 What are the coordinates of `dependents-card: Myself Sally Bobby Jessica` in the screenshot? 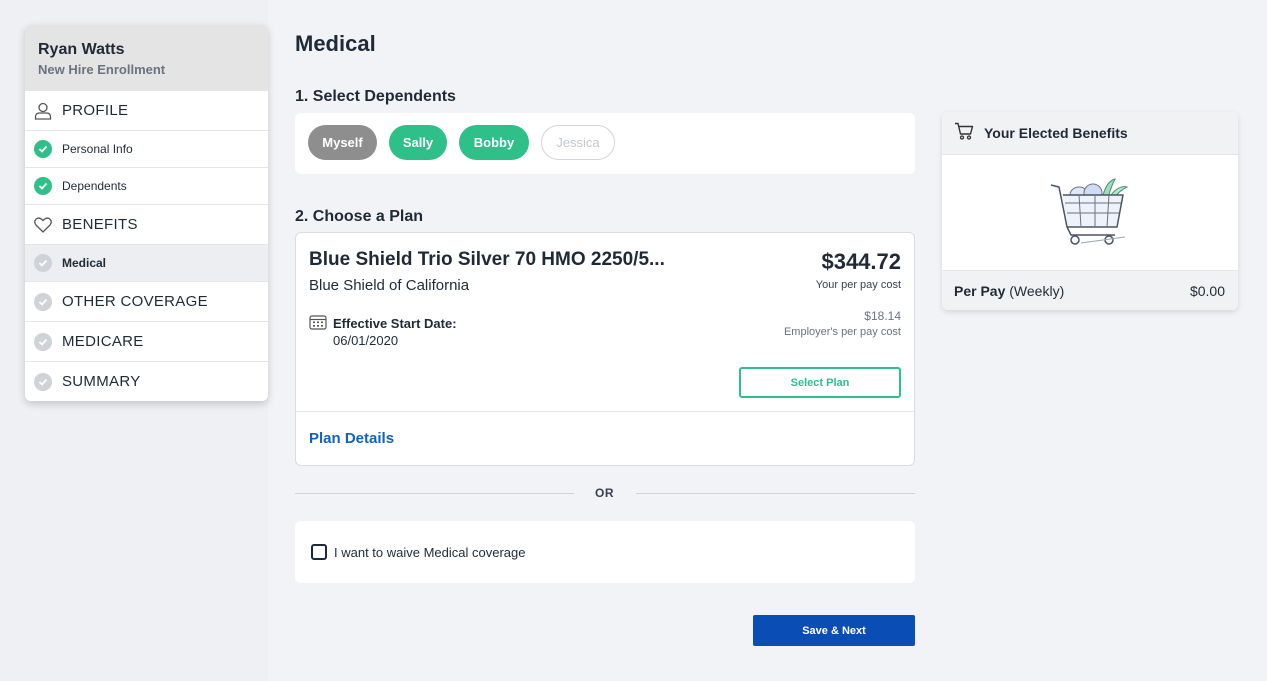 It's located at (605, 143).